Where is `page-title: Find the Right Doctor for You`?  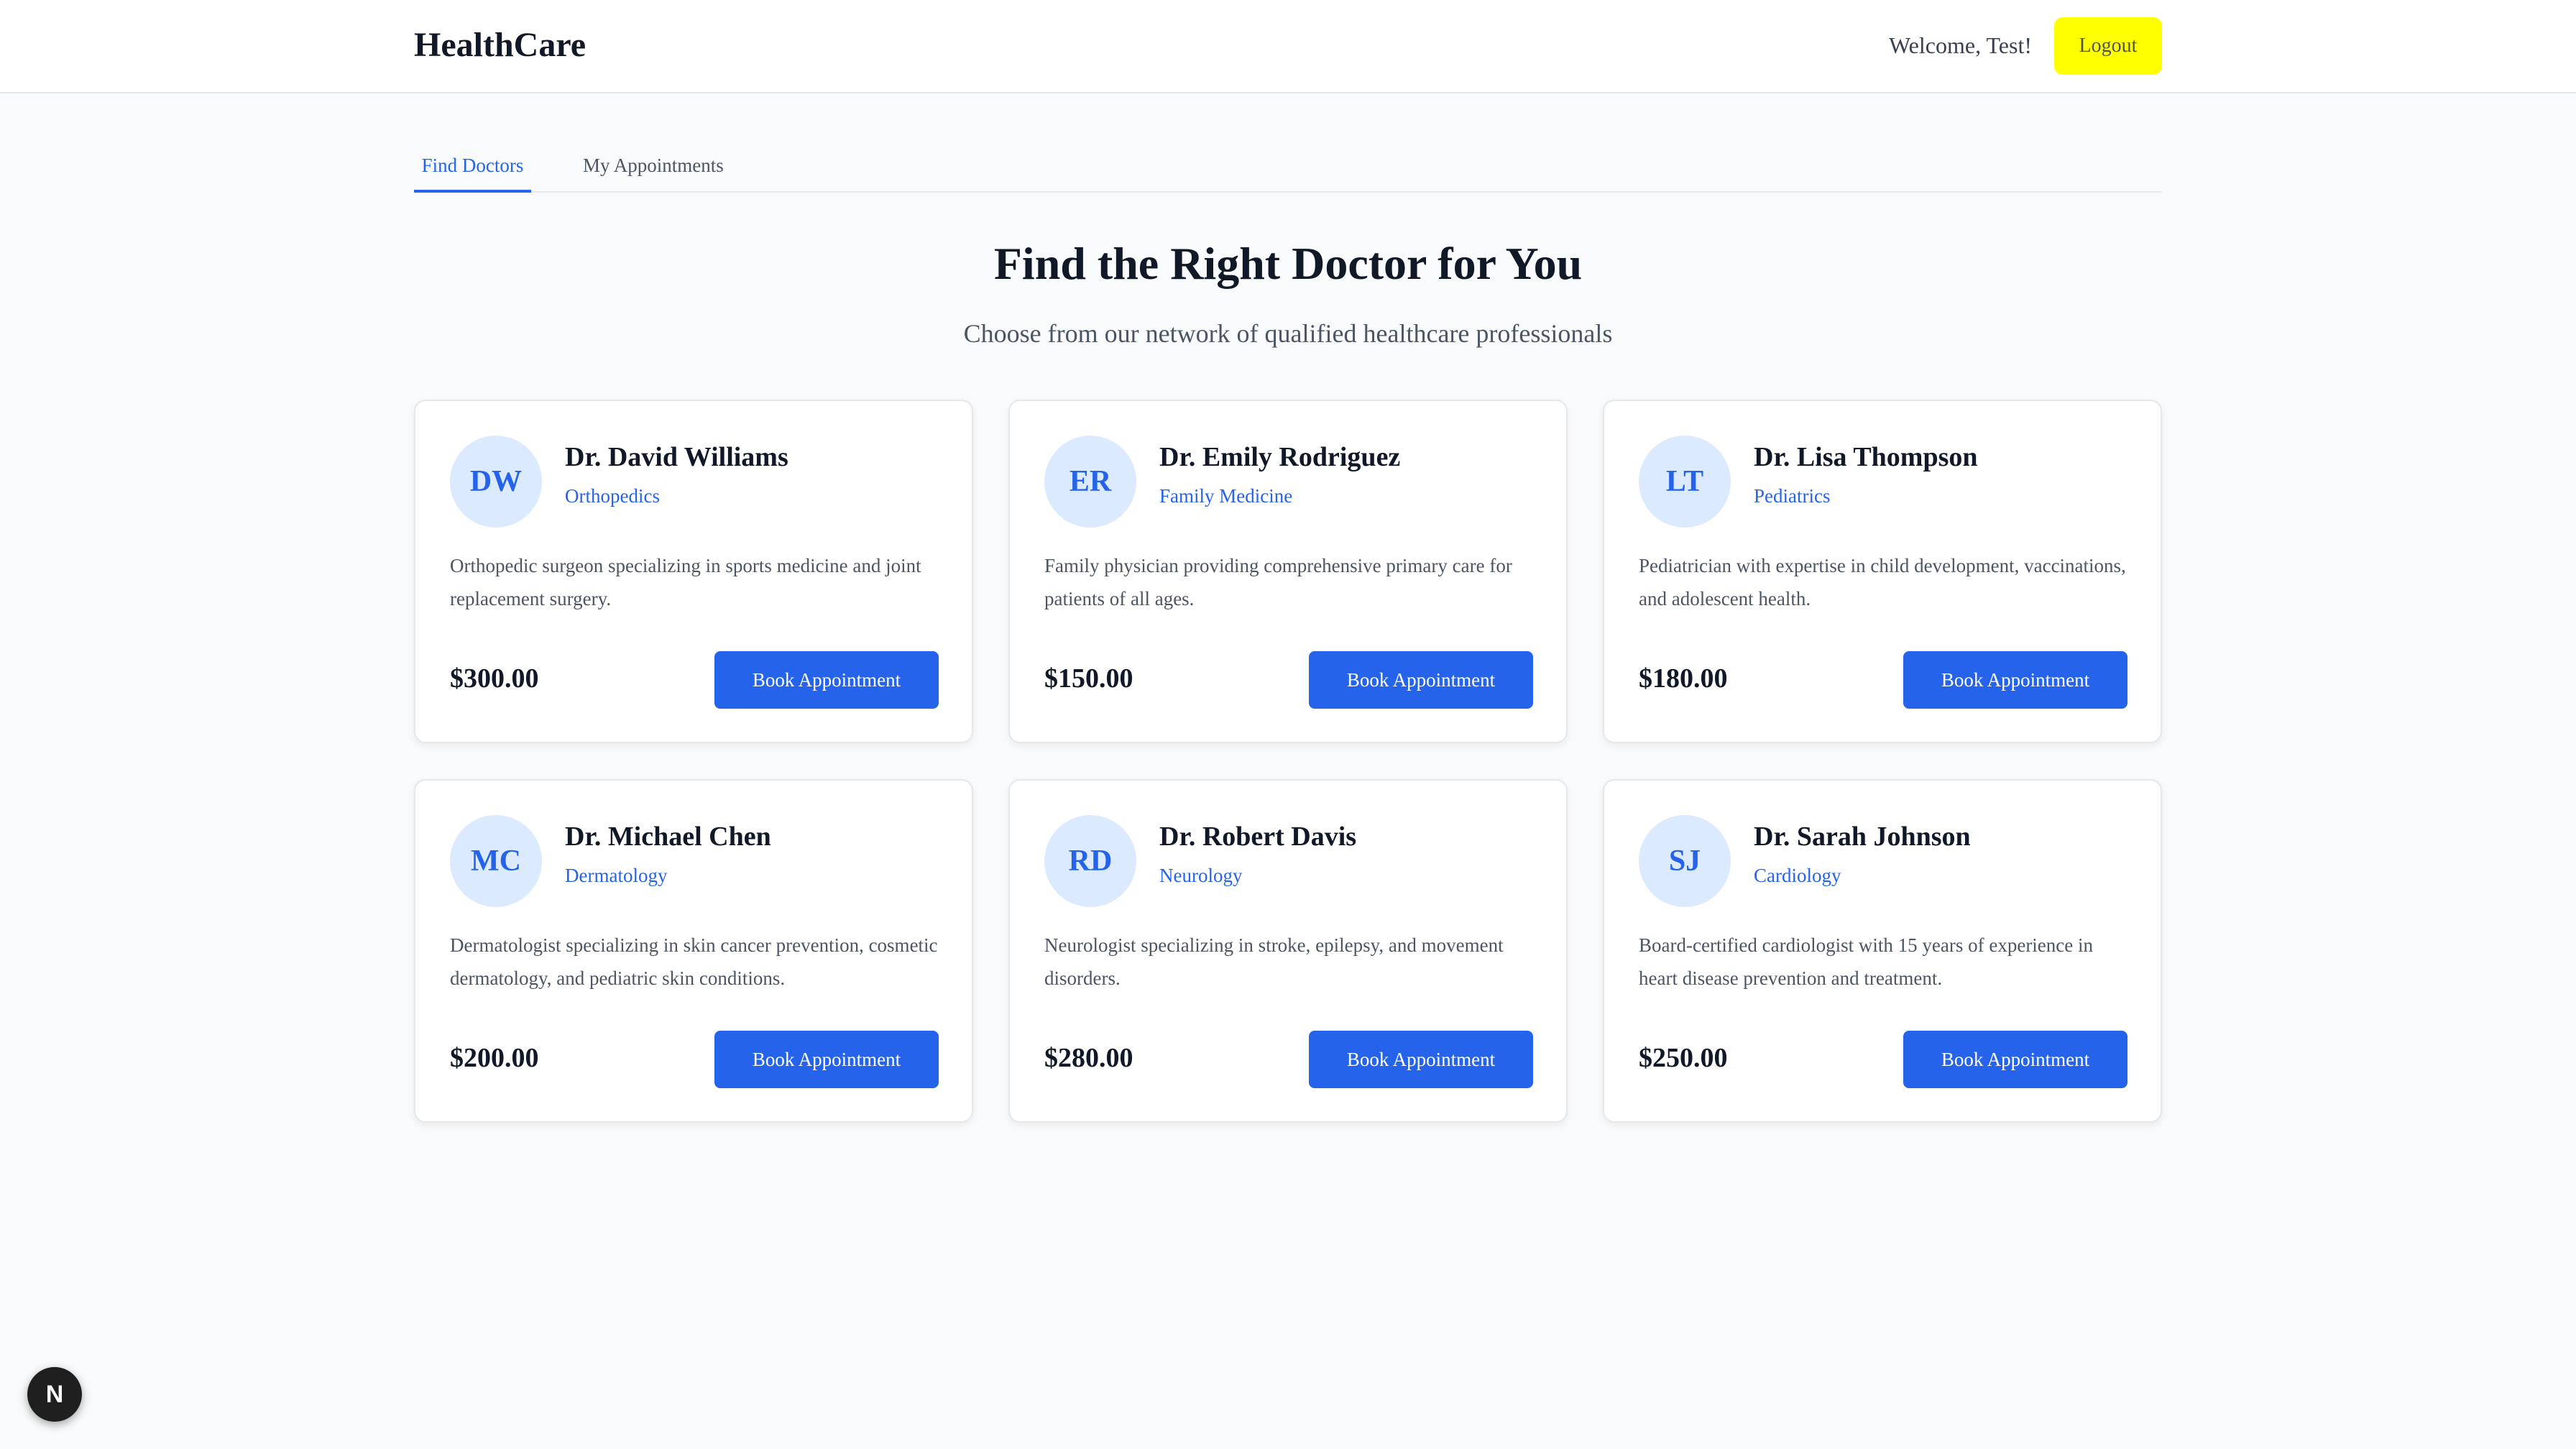 page-title: Find the Right Doctor for You is located at coordinates (1288, 263).